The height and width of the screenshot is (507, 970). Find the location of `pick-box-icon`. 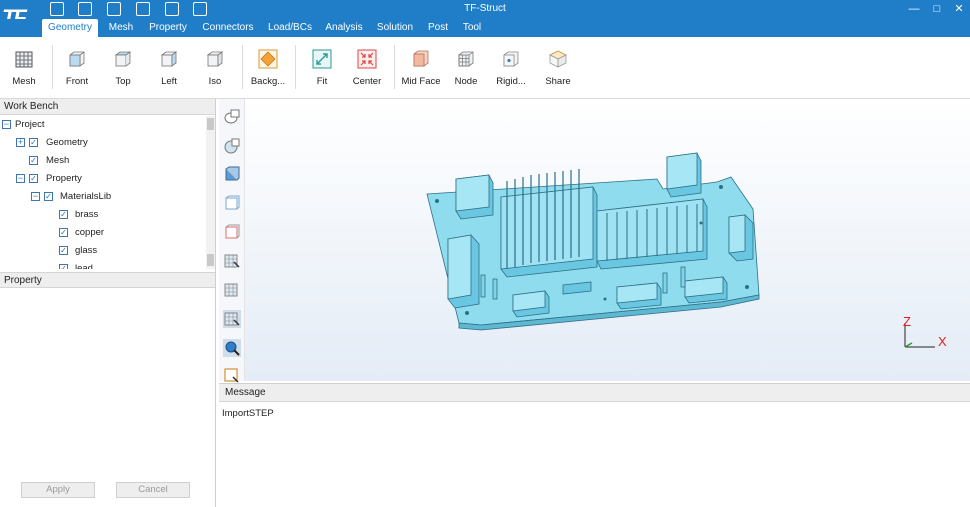

pick-box-icon is located at coordinates (232, 261).